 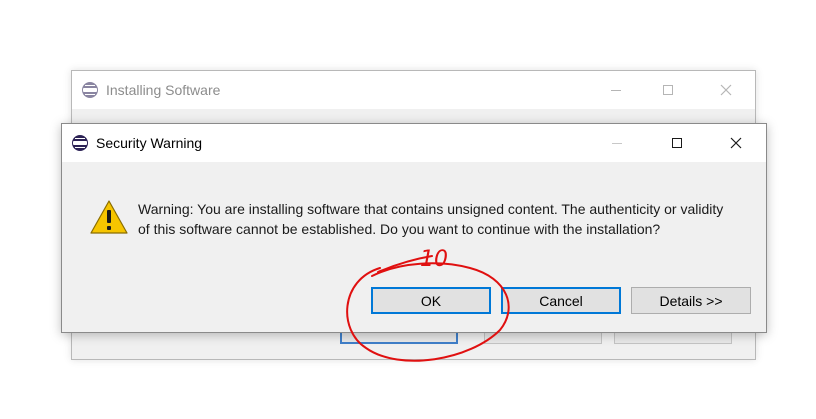 I want to click on dialog-title: Security Warning, so click(x=149, y=143).